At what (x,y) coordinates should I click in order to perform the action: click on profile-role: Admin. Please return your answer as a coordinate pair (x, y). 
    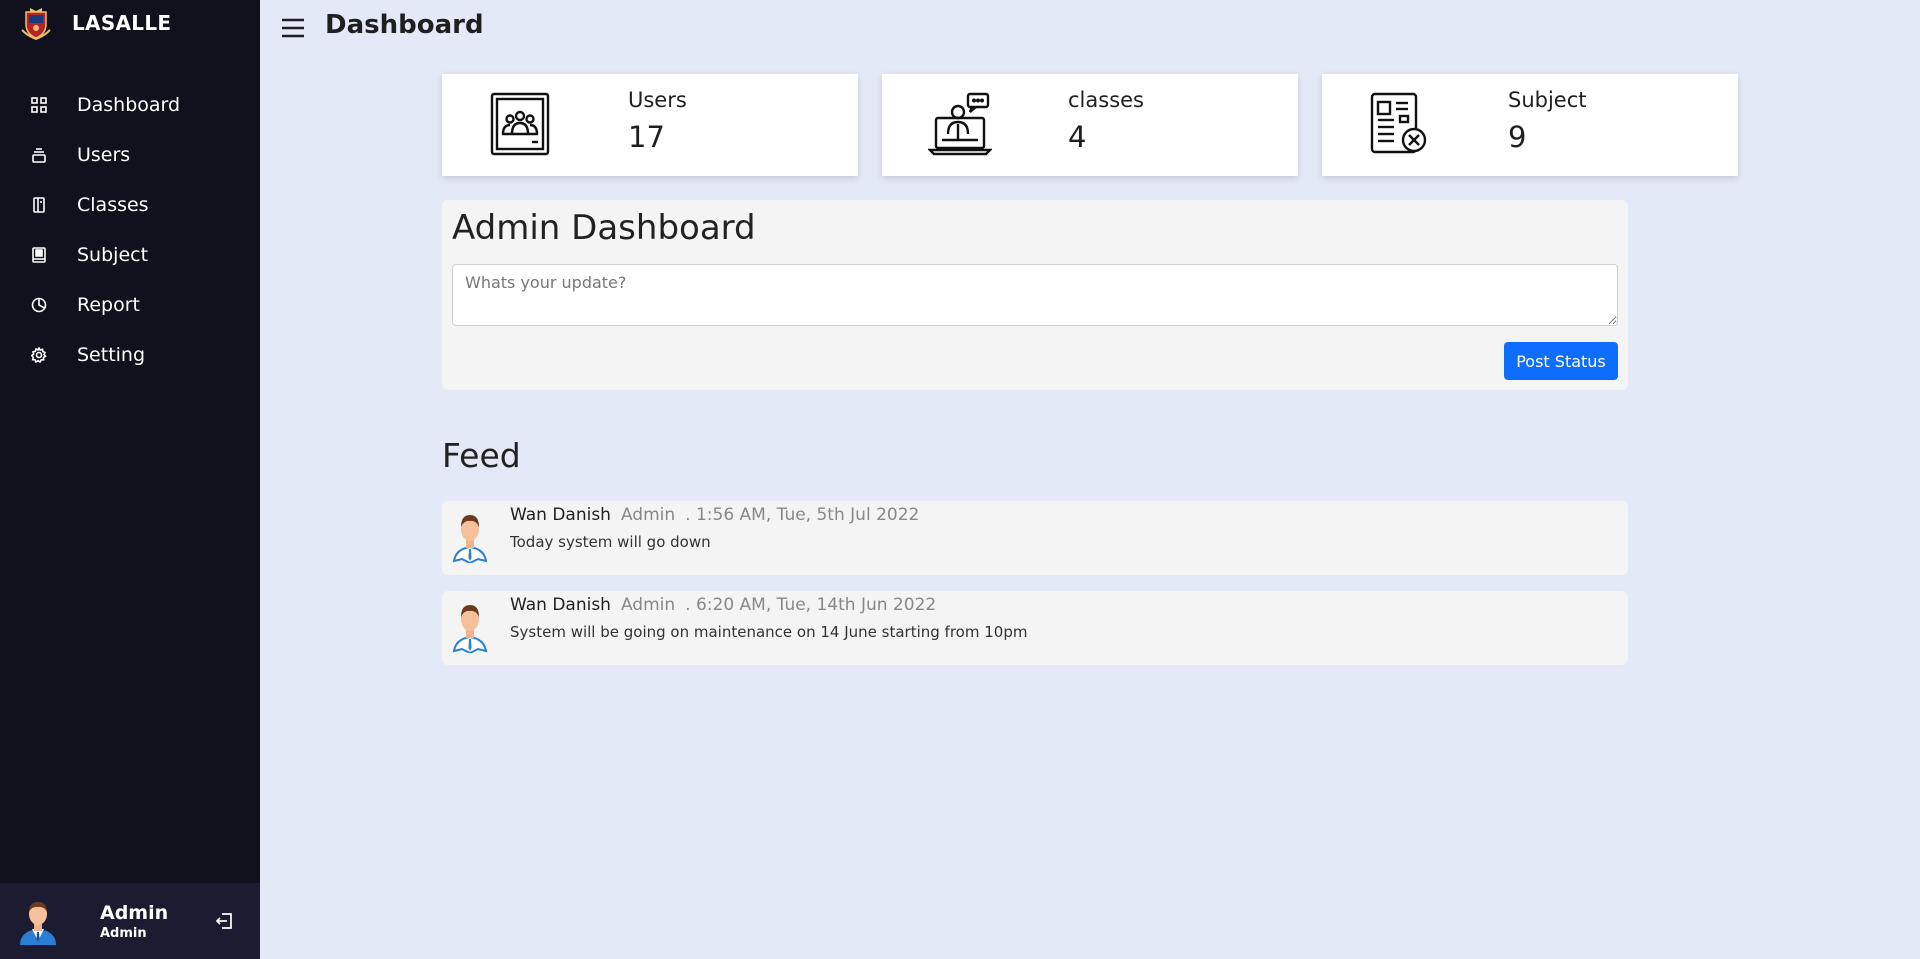
    Looking at the image, I should click on (123, 933).